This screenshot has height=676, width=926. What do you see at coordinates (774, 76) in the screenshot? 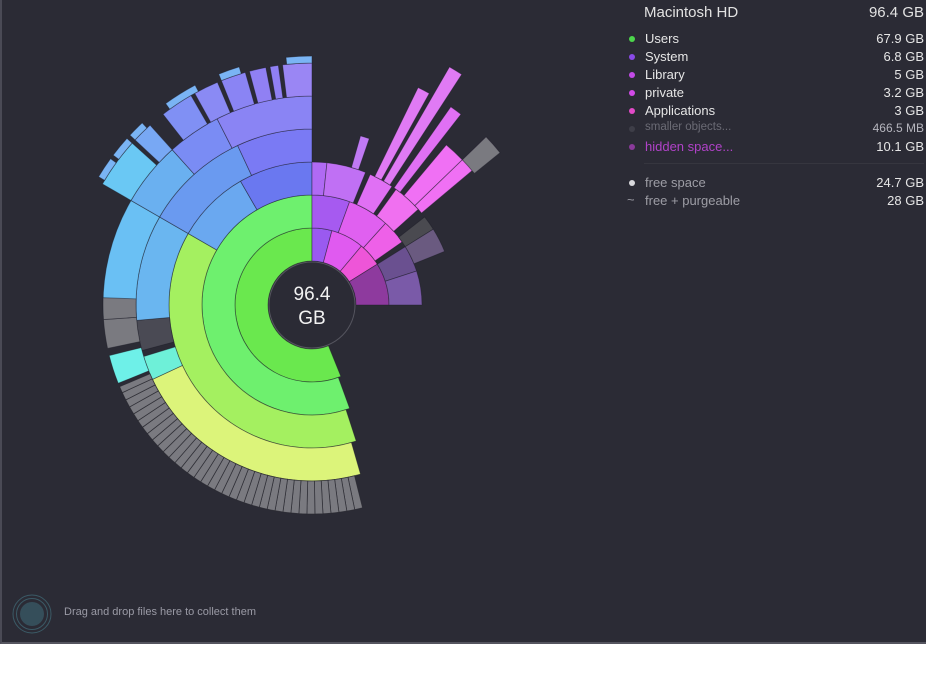
I see `legend-item-library: Library 5 GB` at bounding box center [774, 76].